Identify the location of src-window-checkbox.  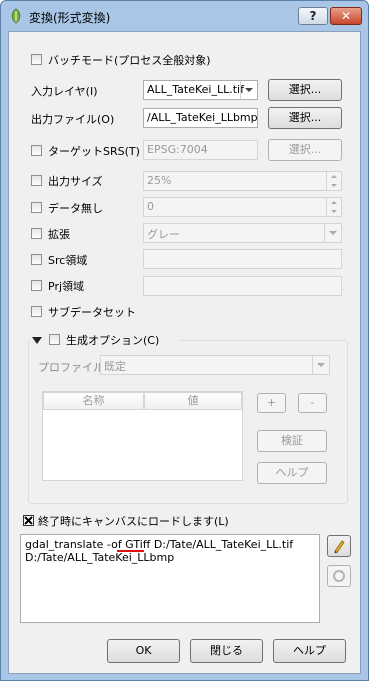
(36, 259).